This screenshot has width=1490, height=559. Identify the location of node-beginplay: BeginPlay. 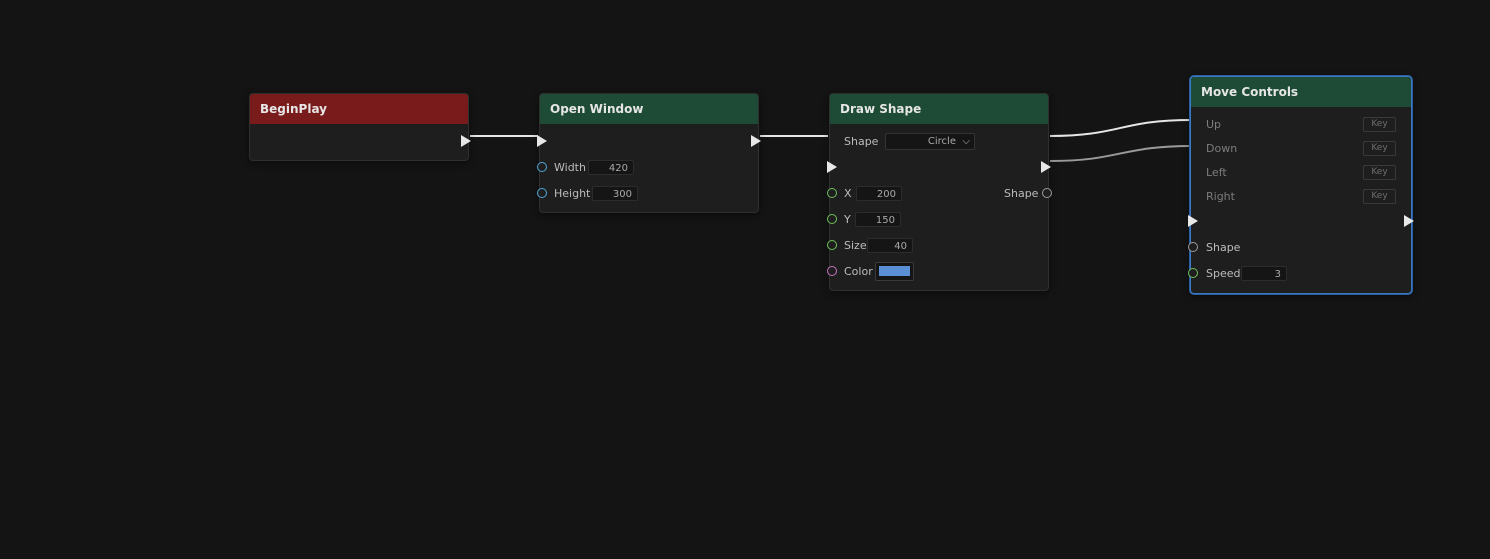
(360, 127).